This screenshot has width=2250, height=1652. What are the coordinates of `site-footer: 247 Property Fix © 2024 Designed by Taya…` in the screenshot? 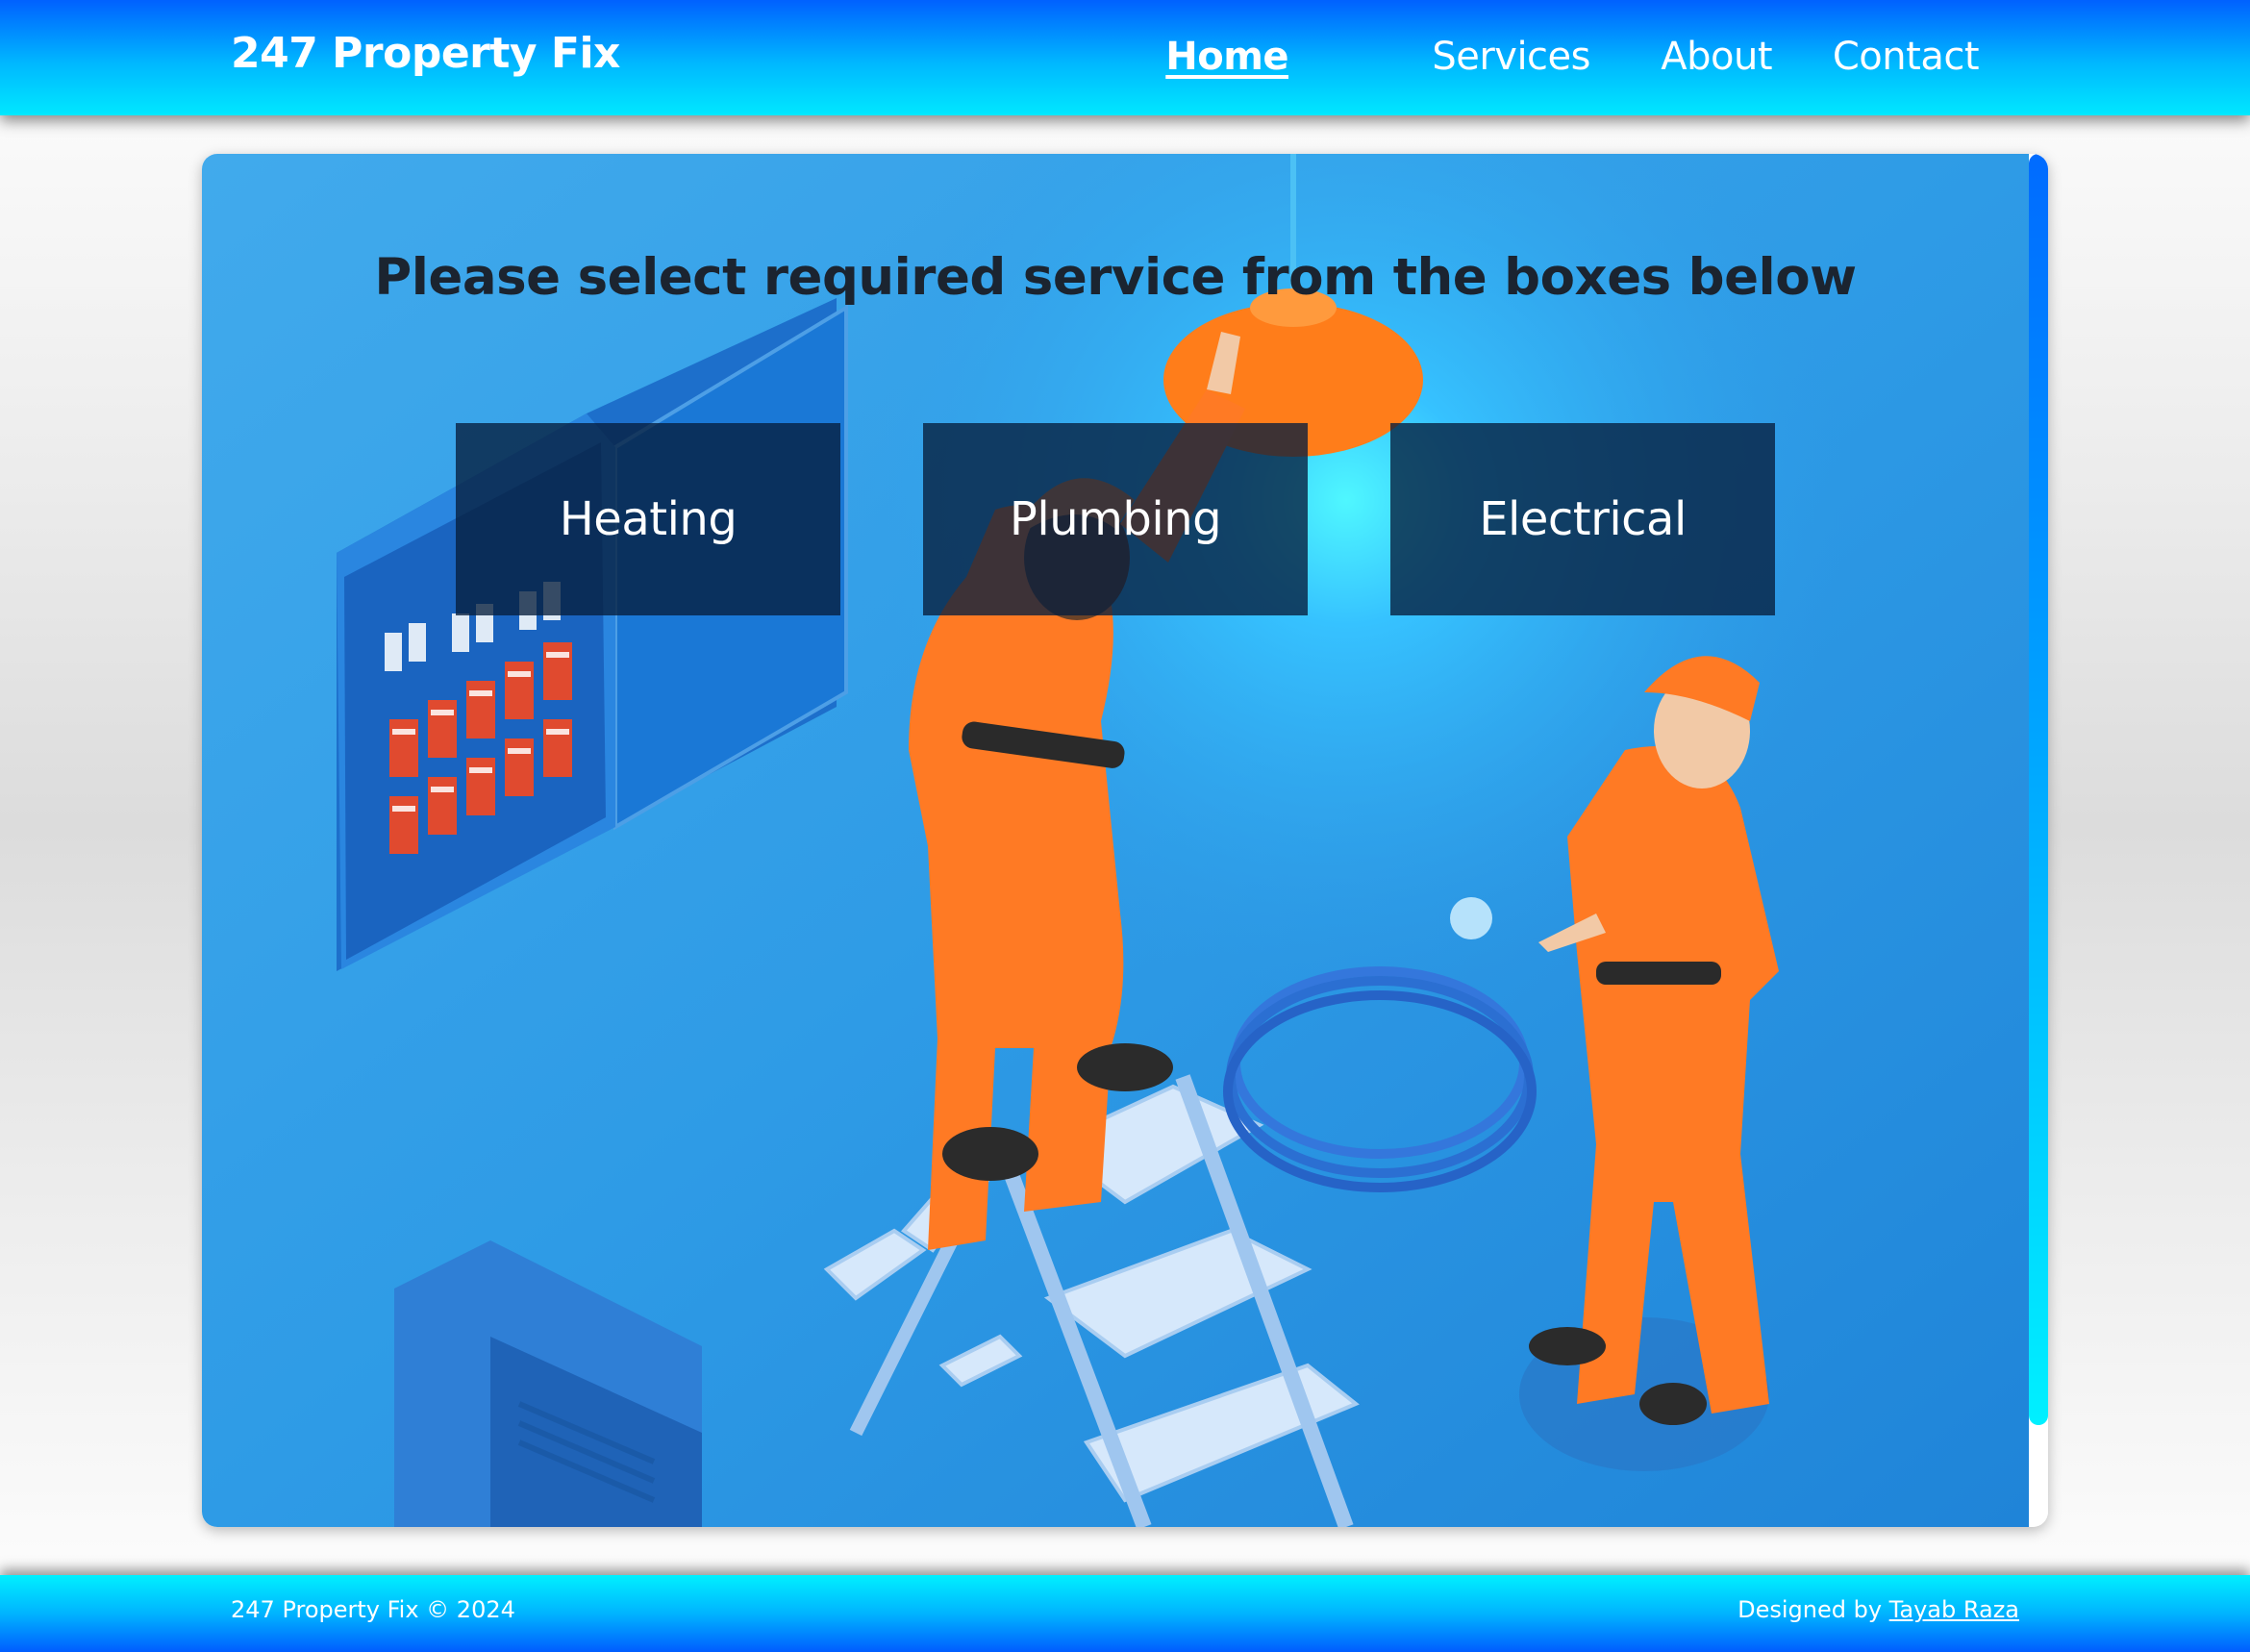 It's located at (1125, 1613).